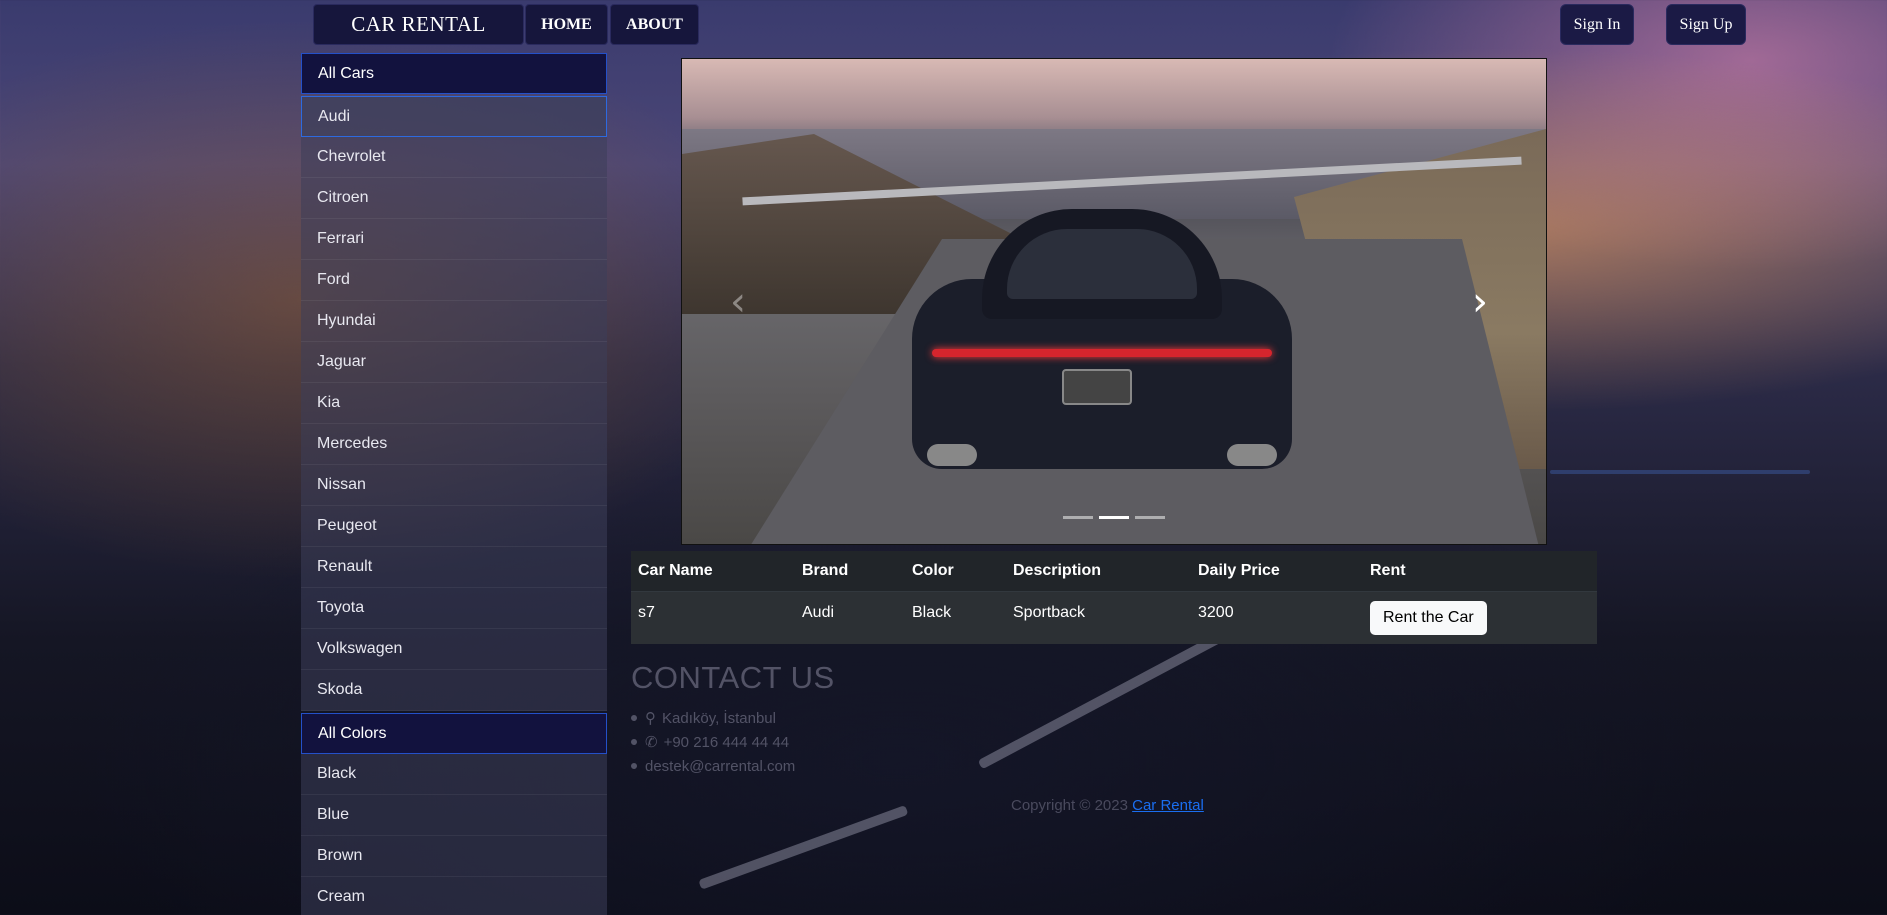  What do you see at coordinates (454, 896) in the screenshot?
I see `color-item-cream: Cream` at bounding box center [454, 896].